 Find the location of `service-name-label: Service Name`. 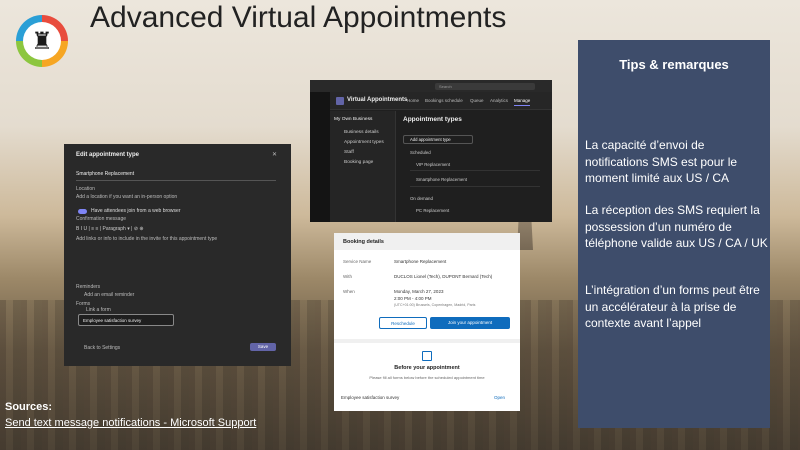

service-name-label: Service Name is located at coordinates (357, 261).